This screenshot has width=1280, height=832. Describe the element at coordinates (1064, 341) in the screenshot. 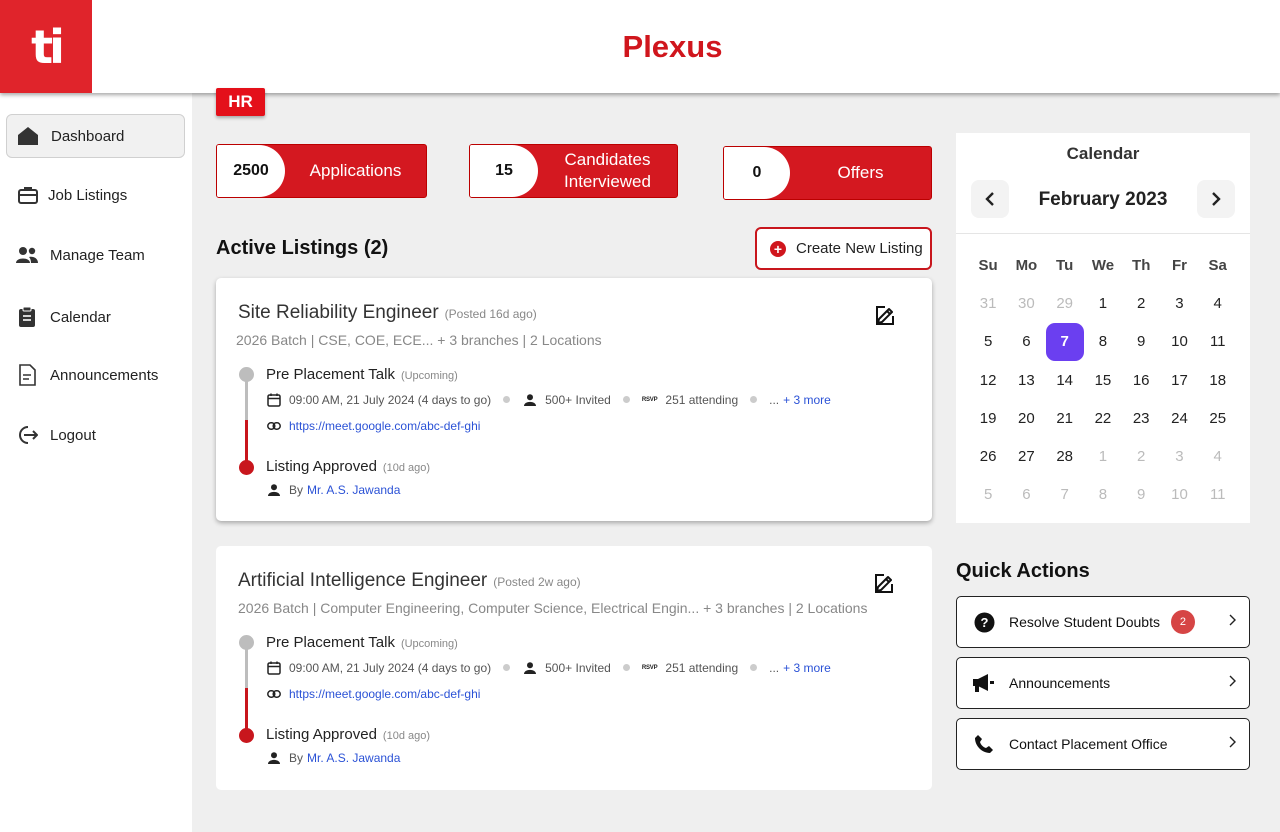

I see `calendar-day-selected: 7` at that location.